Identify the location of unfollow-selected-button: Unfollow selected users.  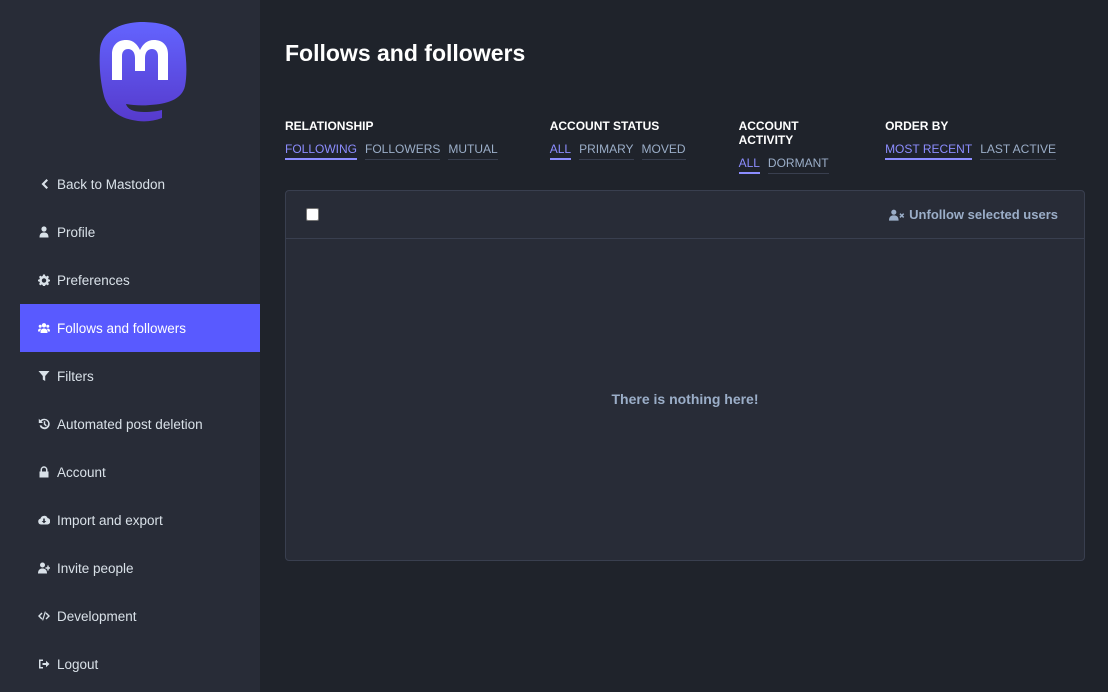
(973, 214).